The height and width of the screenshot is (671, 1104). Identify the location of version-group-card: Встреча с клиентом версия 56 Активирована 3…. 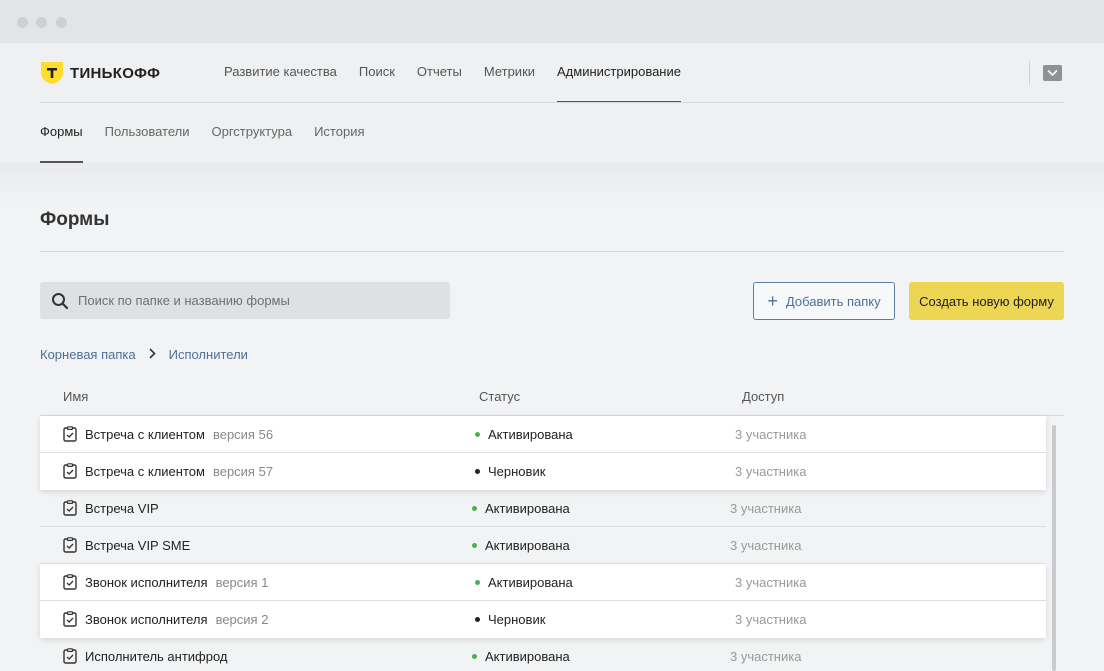
(543, 453).